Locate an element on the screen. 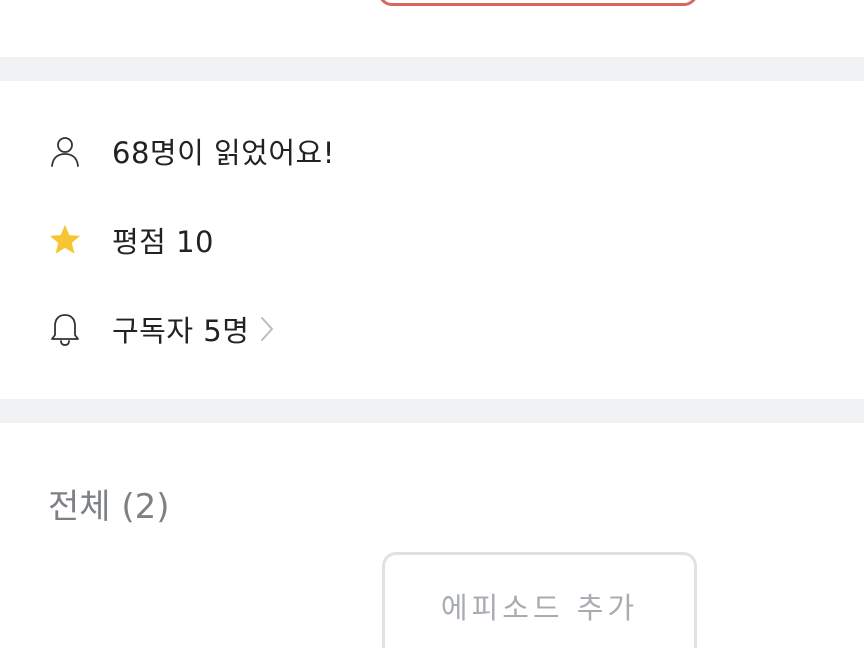 This screenshot has height=648, width=864. chevron-right-icon is located at coordinates (267, 329).